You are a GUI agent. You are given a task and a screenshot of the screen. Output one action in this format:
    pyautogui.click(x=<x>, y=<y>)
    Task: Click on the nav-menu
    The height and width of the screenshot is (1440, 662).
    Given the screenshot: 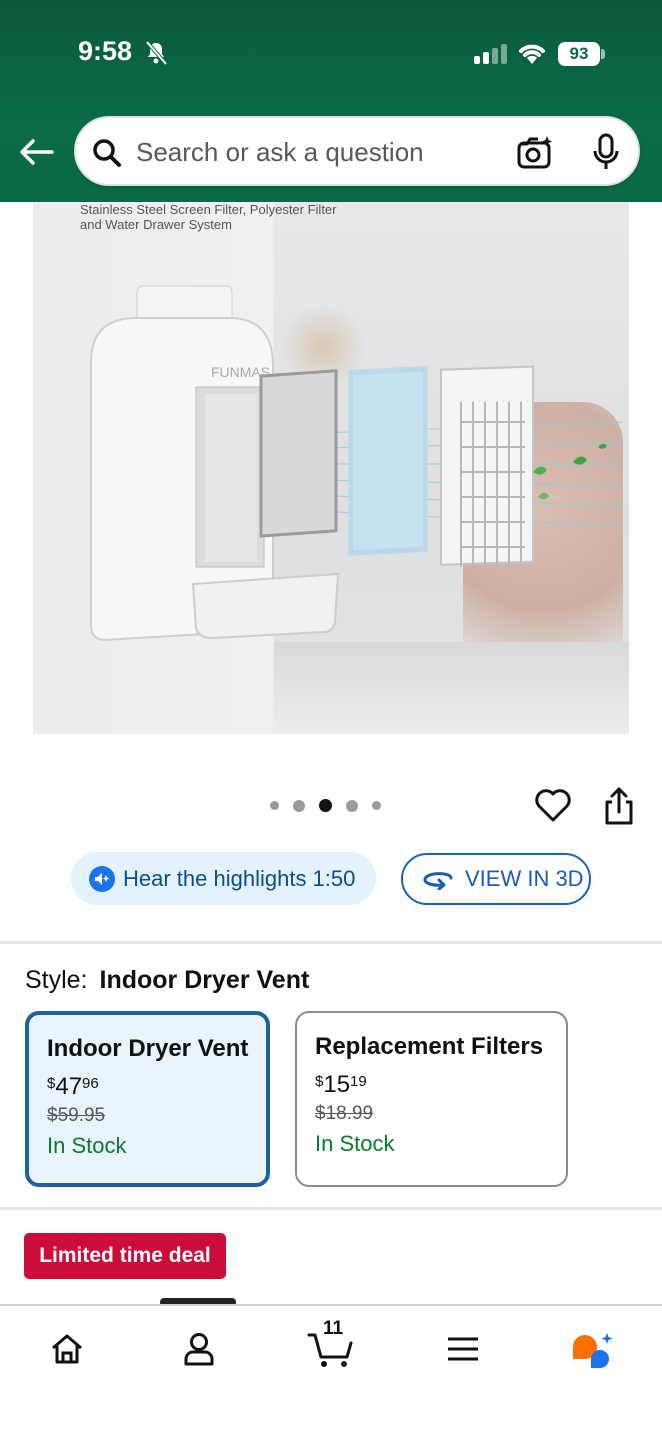 What is the action you would take?
    pyautogui.click(x=463, y=1349)
    